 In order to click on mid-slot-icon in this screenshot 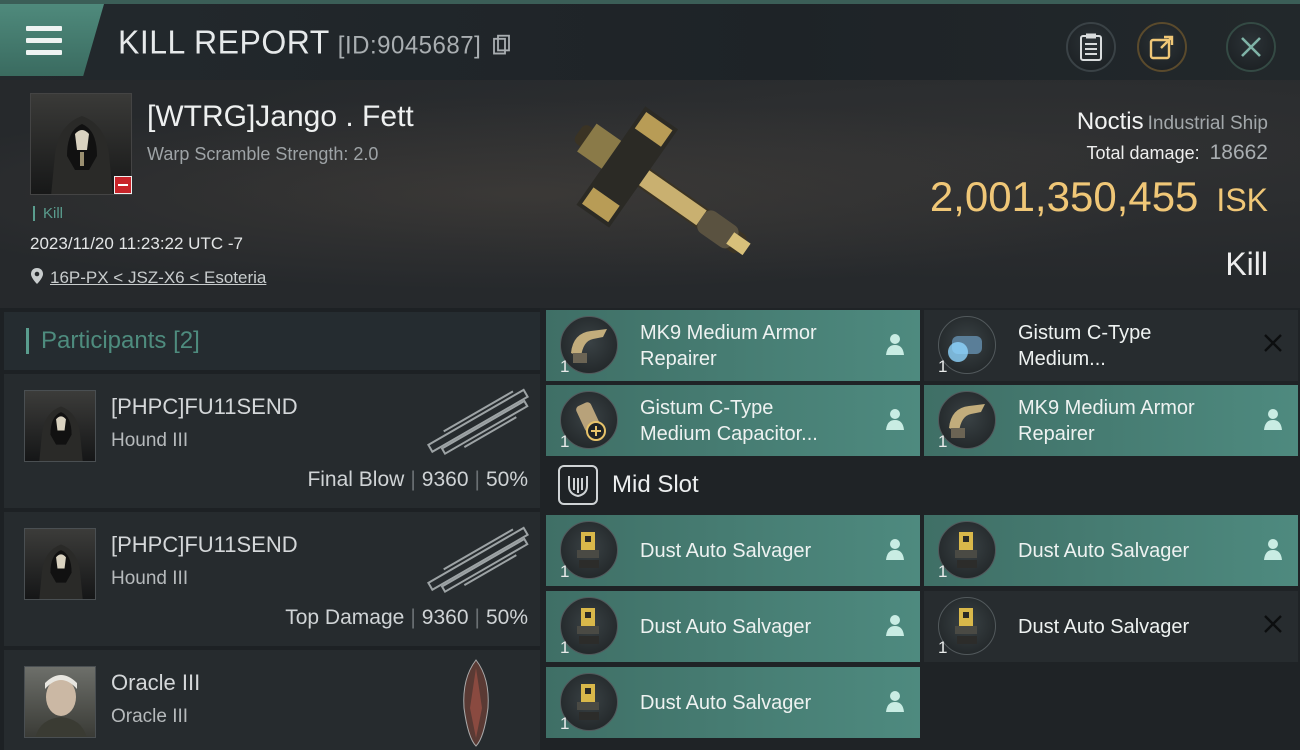, I will do `click(578, 485)`.